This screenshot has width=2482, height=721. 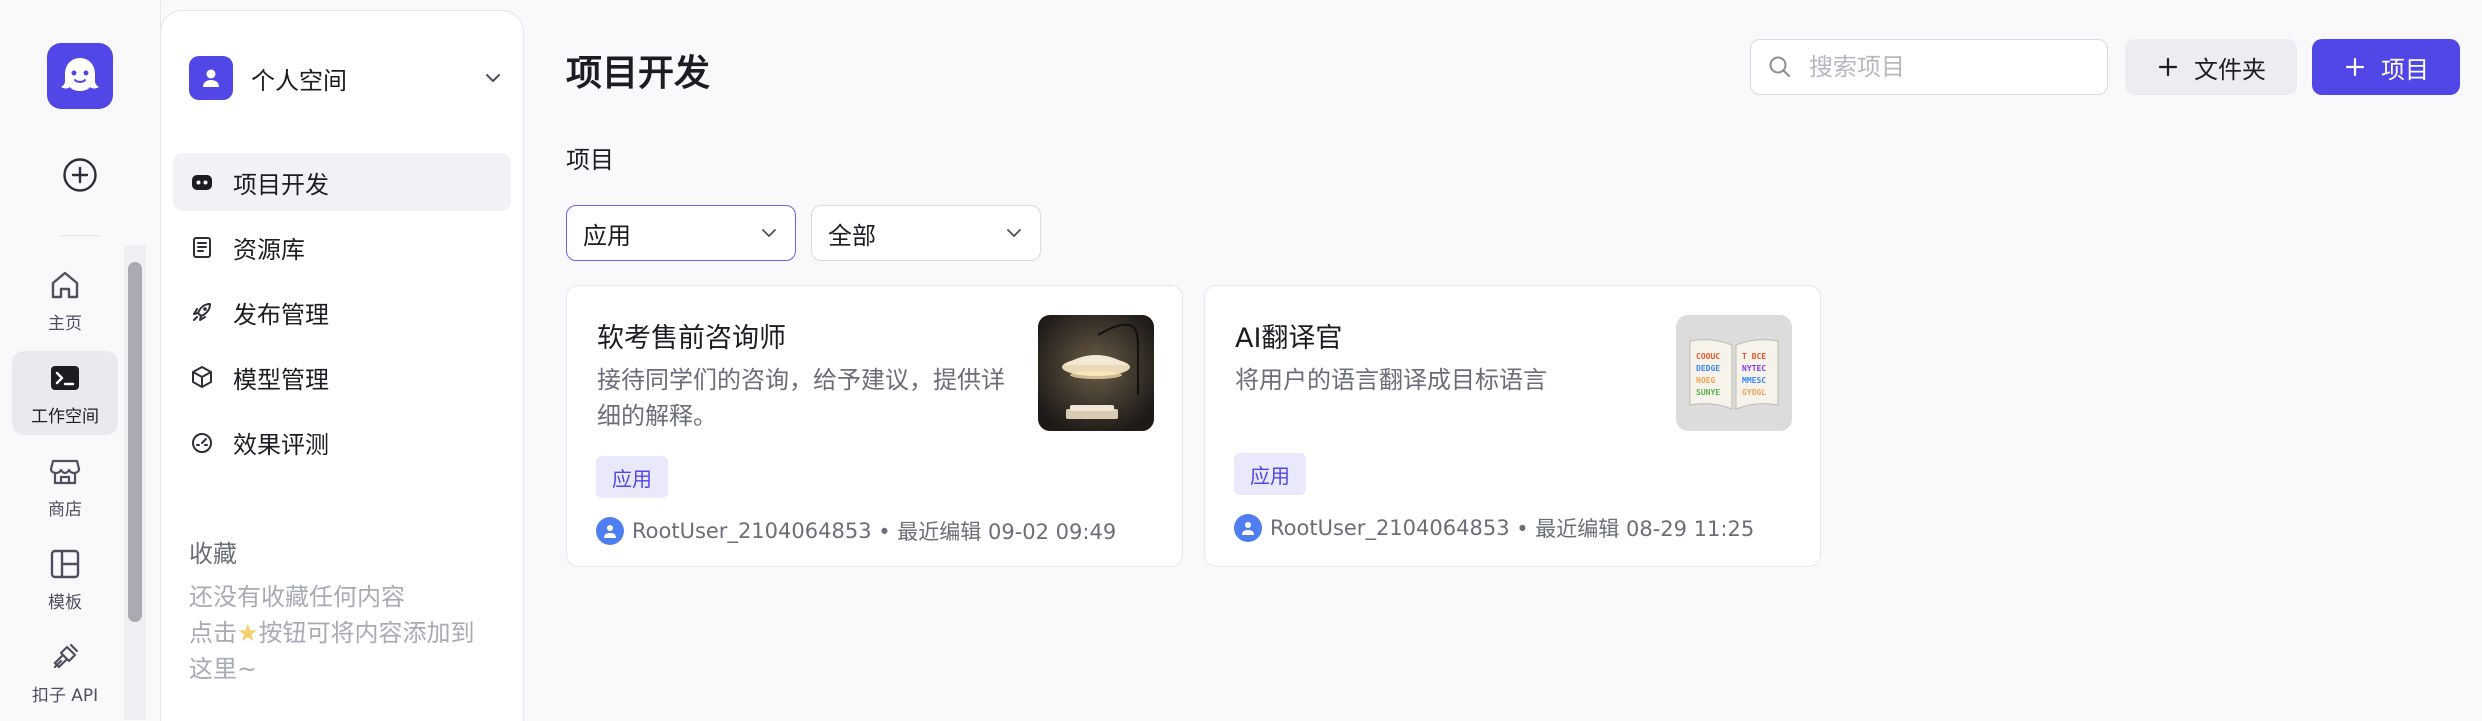 I want to click on project-meta: RootUser_2104064853 • 最近编辑 08-29 11:25, so click(x=1494, y=528).